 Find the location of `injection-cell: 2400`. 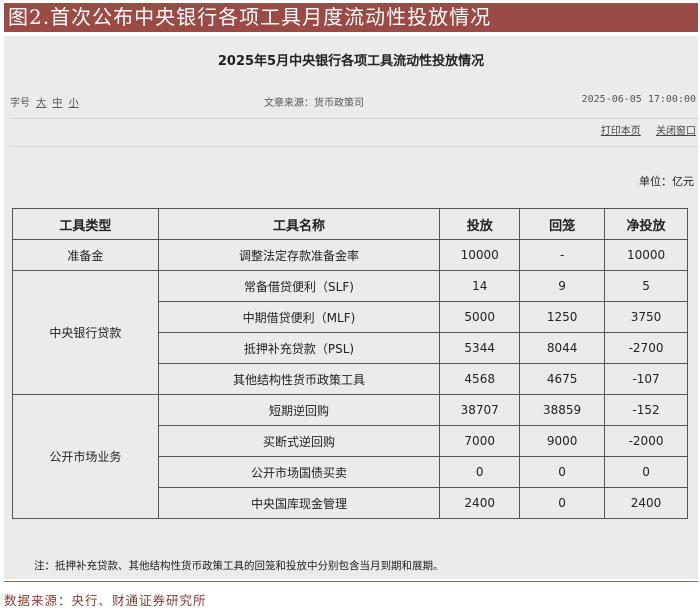

injection-cell: 2400 is located at coordinates (480, 503).